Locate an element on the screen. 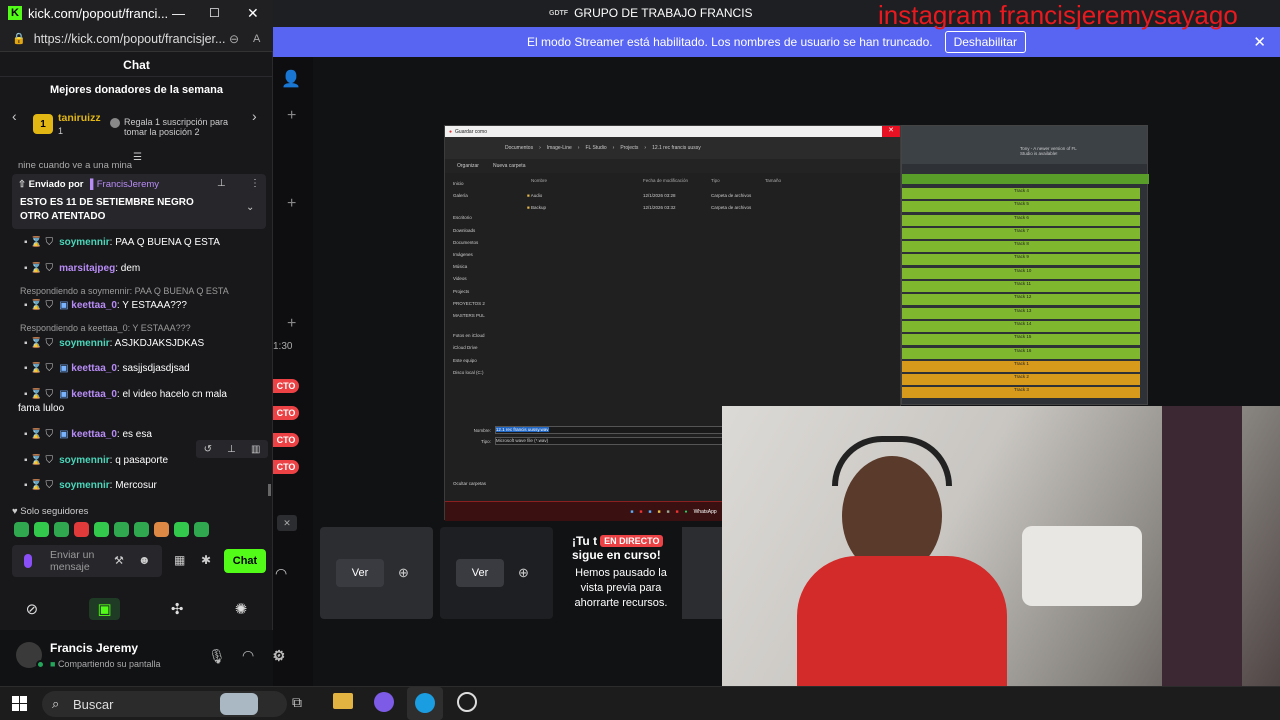  send-chat-button: Chat is located at coordinates (245, 561).